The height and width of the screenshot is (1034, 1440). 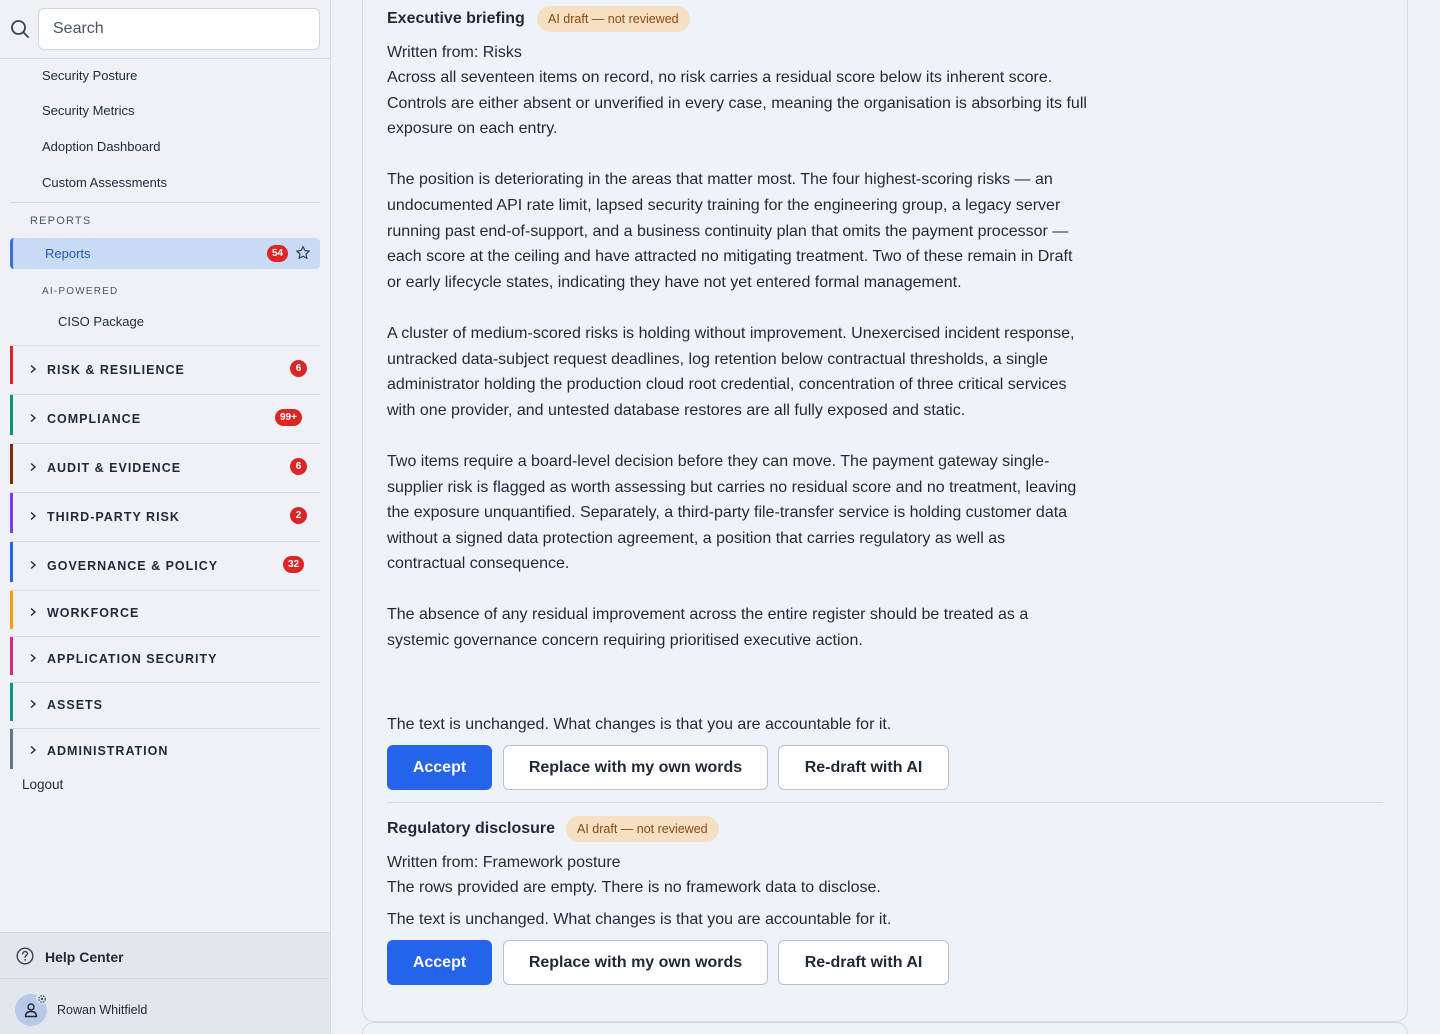 What do you see at coordinates (88, 110) in the screenshot?
I see `nav-security-metrics: Security Metrics` at bounding box center [88, 110].